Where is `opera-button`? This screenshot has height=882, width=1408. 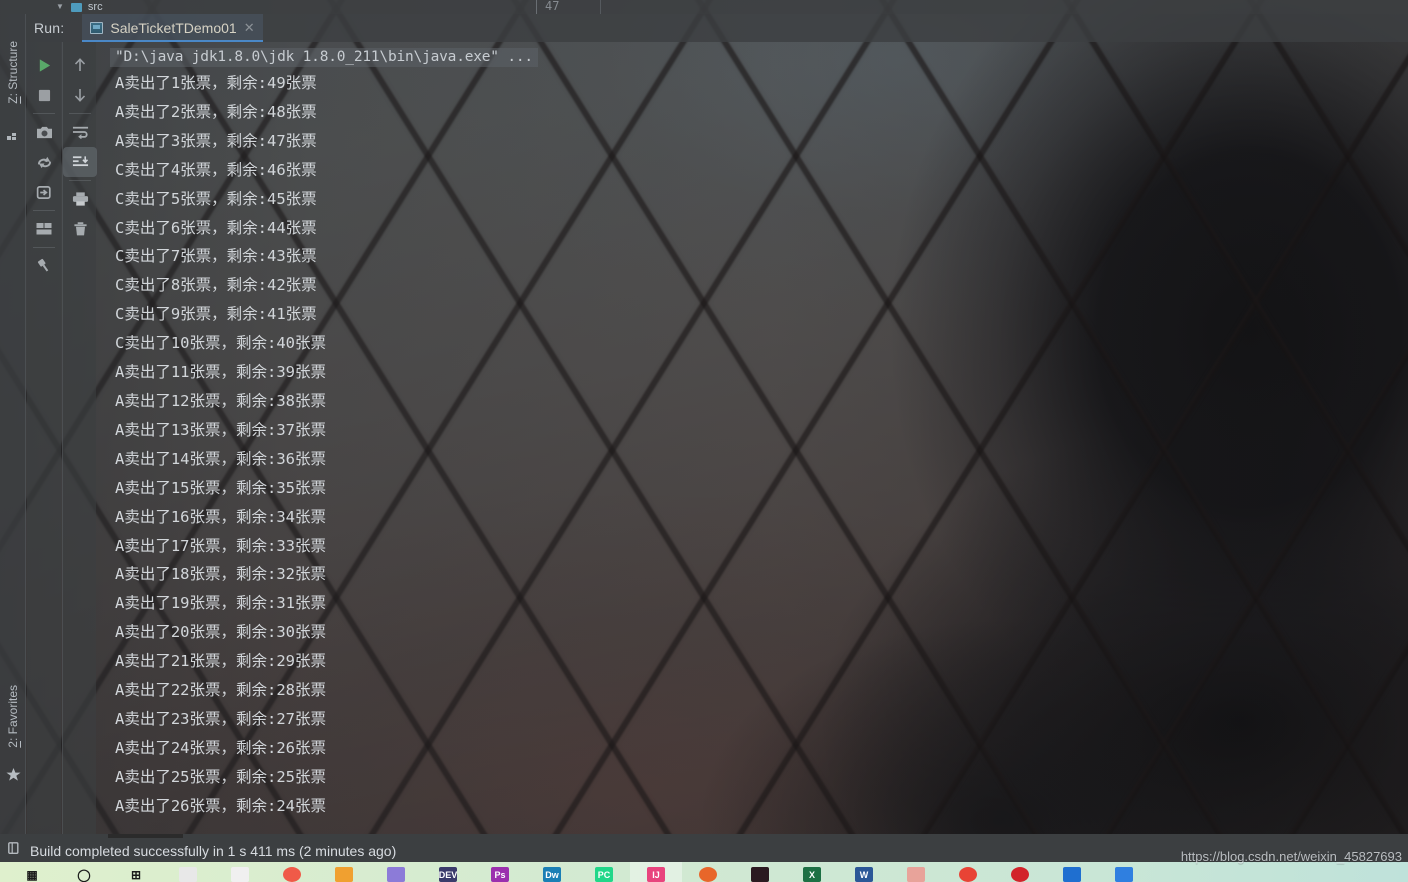 opera-button is located at coordinates (292, 872).